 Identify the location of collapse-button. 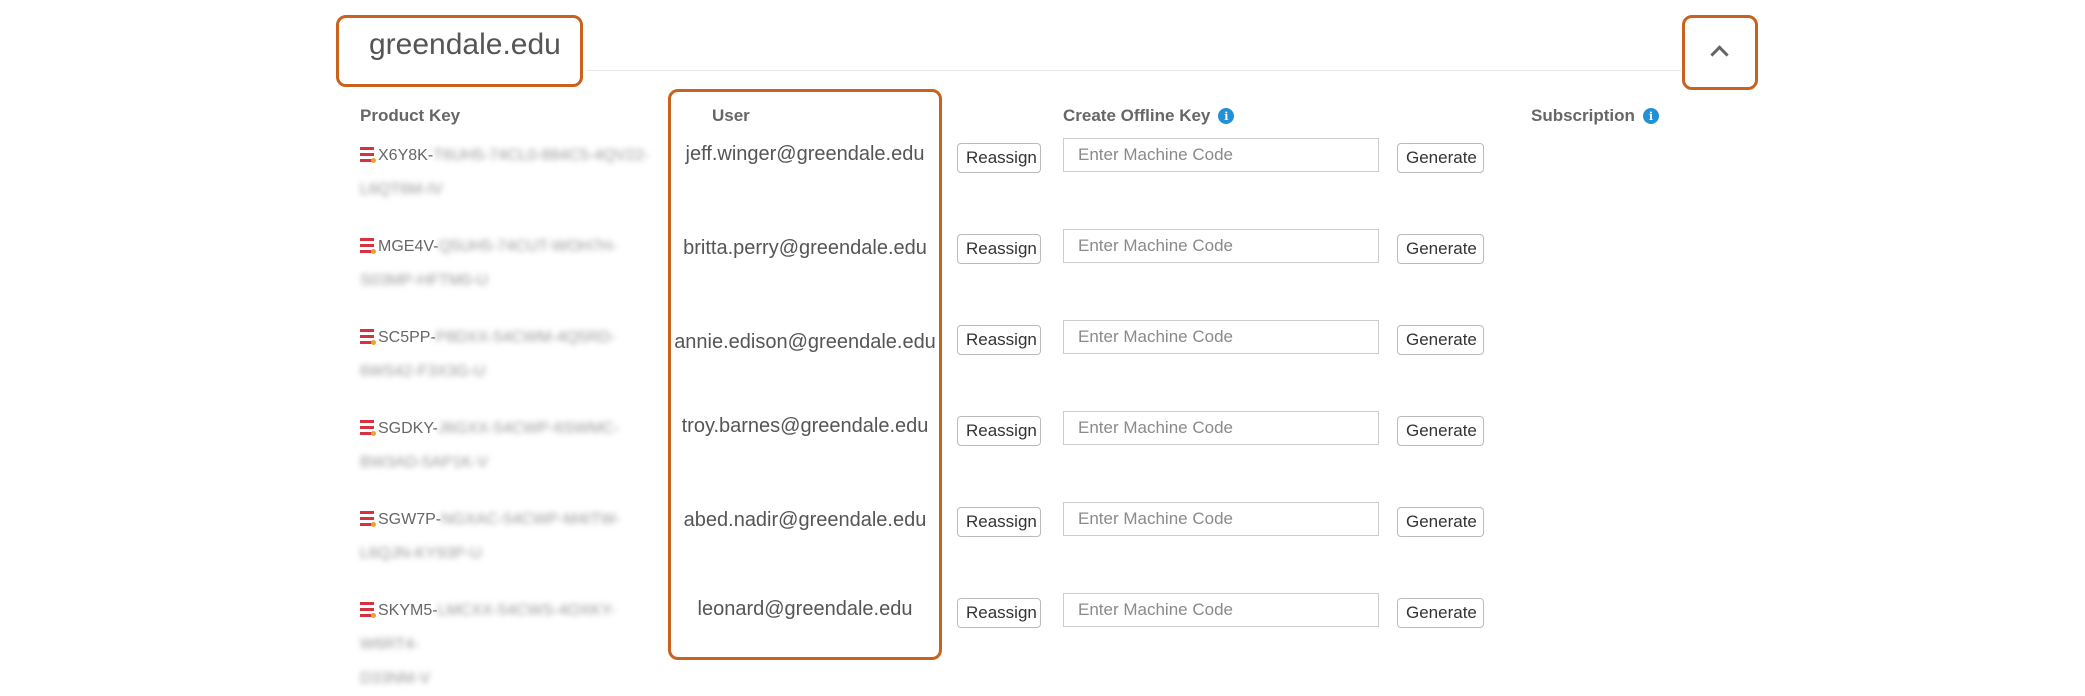
(1720, 52).